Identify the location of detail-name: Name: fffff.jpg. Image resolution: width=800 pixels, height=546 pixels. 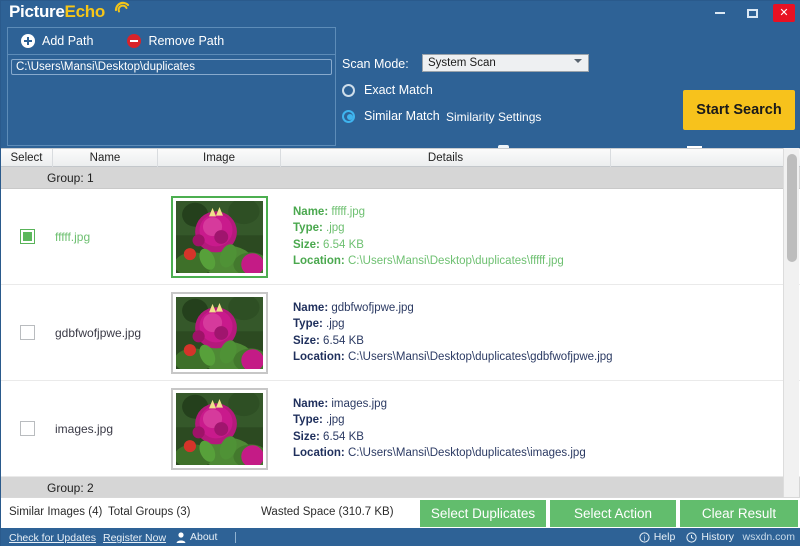
(329, 211).